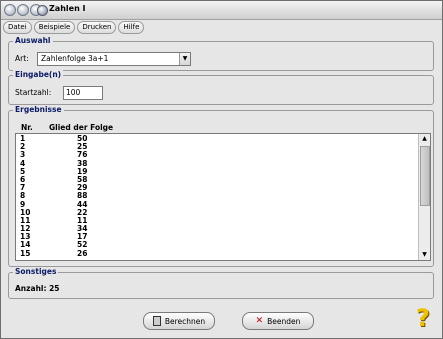 This screenshot has width=443, height=339. I want to click on list-item: 9 44, so click(216, 204).